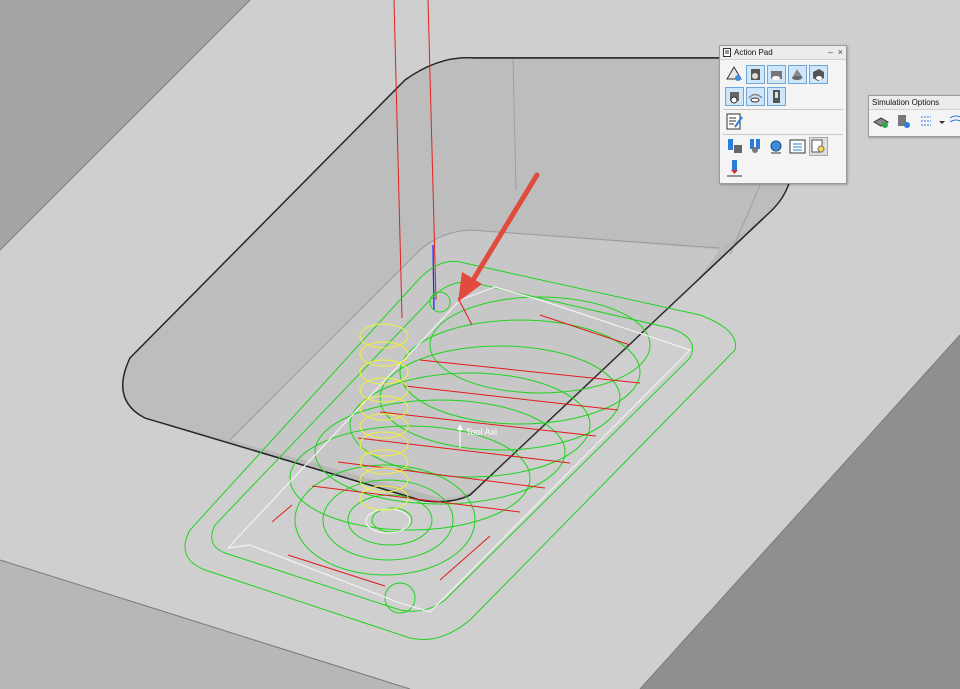 This screenshot has width=960, height=689. Describe the element at coordinates (797, 146) in the screenshot. I see `list-icon` at that location.